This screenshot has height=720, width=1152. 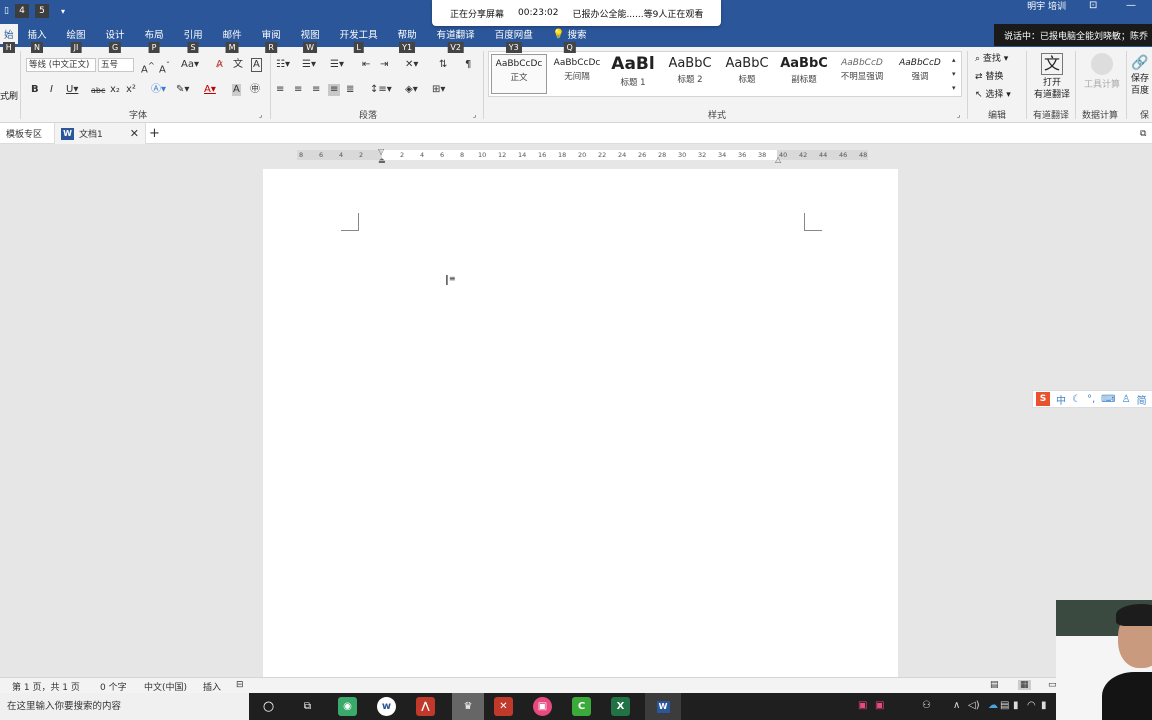 I want to click on tray-mic-icon: ▮, so click(x=1044, y=705).